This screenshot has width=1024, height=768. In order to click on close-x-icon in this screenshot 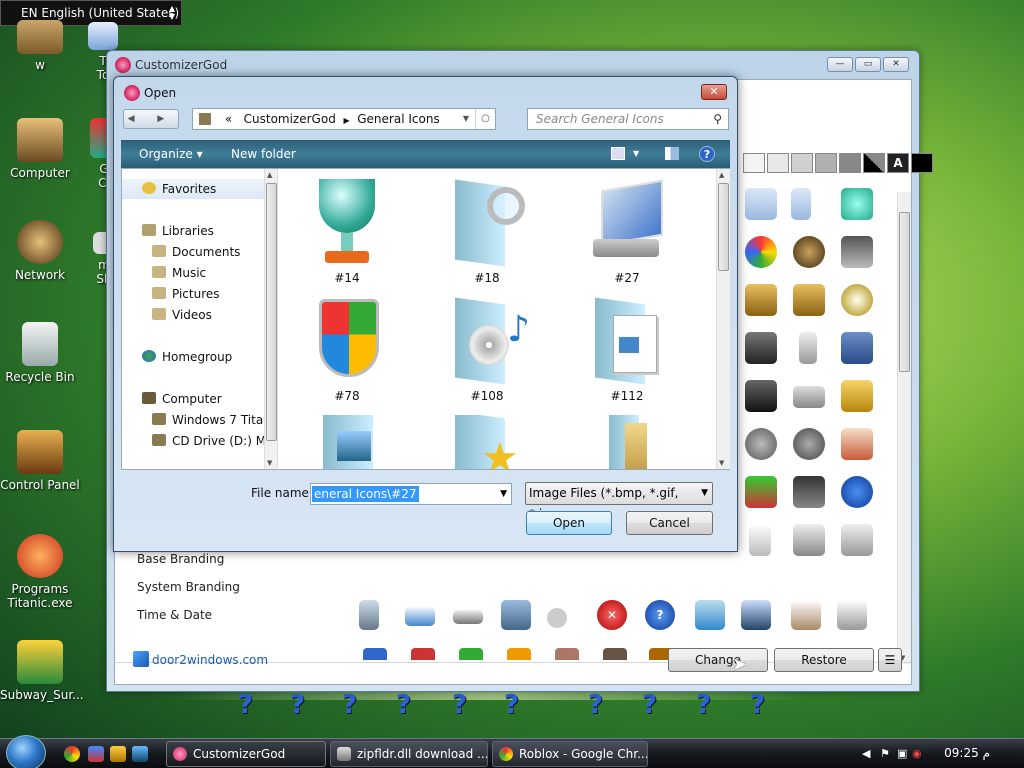, I will do `click(557, 618)`.